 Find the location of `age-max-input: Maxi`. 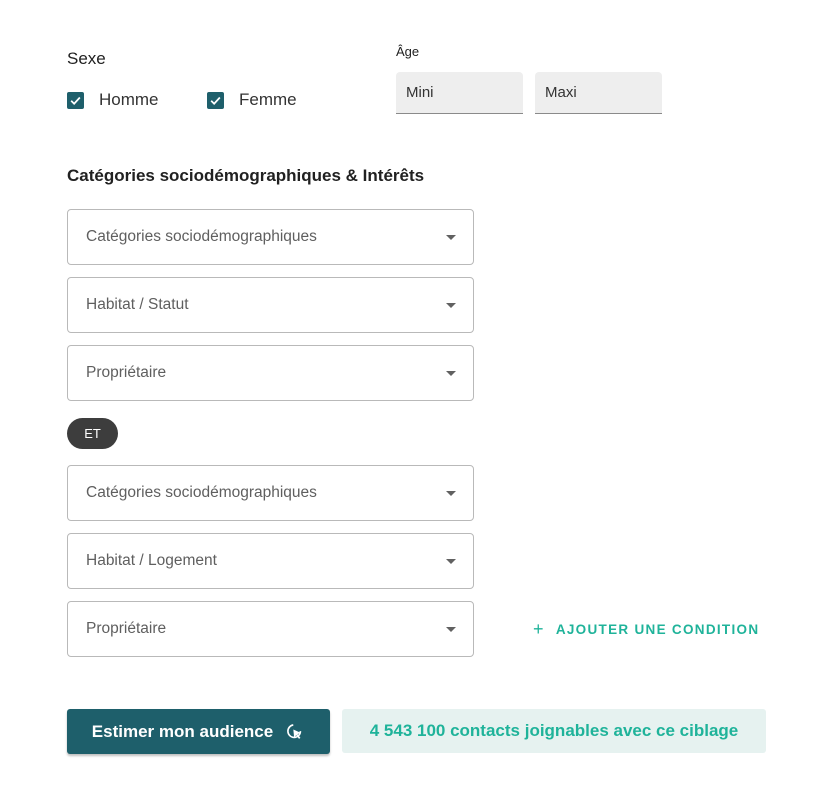

age-max-input: Maxi is located at coordinates (598, 93).